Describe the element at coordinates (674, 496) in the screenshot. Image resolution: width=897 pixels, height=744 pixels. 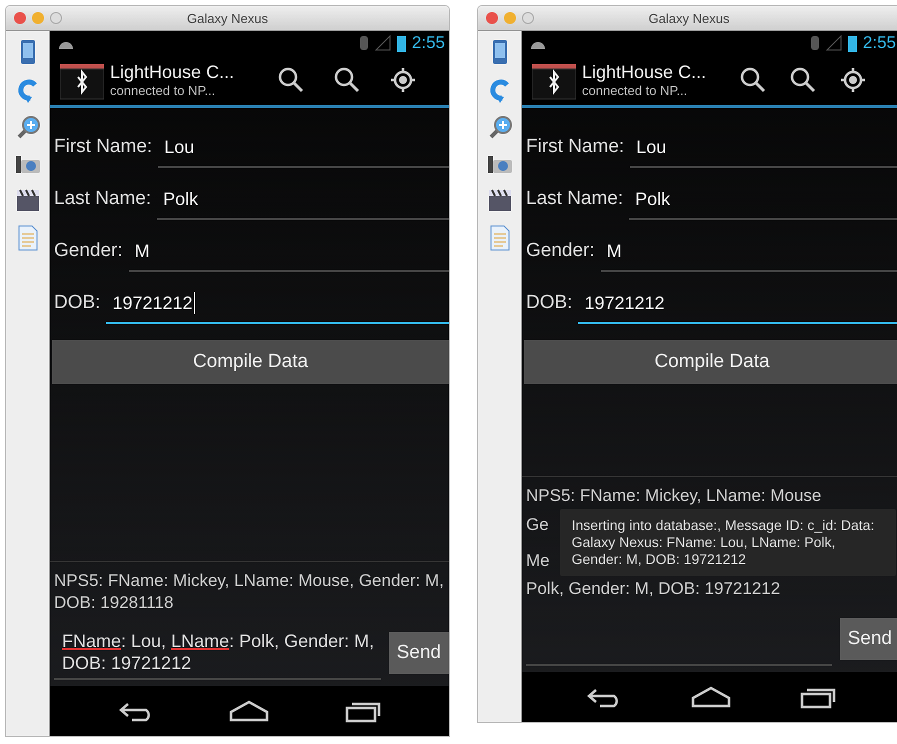
I see `message-text: NPS5: FName: Mickey, LName: Mouse` at that location.